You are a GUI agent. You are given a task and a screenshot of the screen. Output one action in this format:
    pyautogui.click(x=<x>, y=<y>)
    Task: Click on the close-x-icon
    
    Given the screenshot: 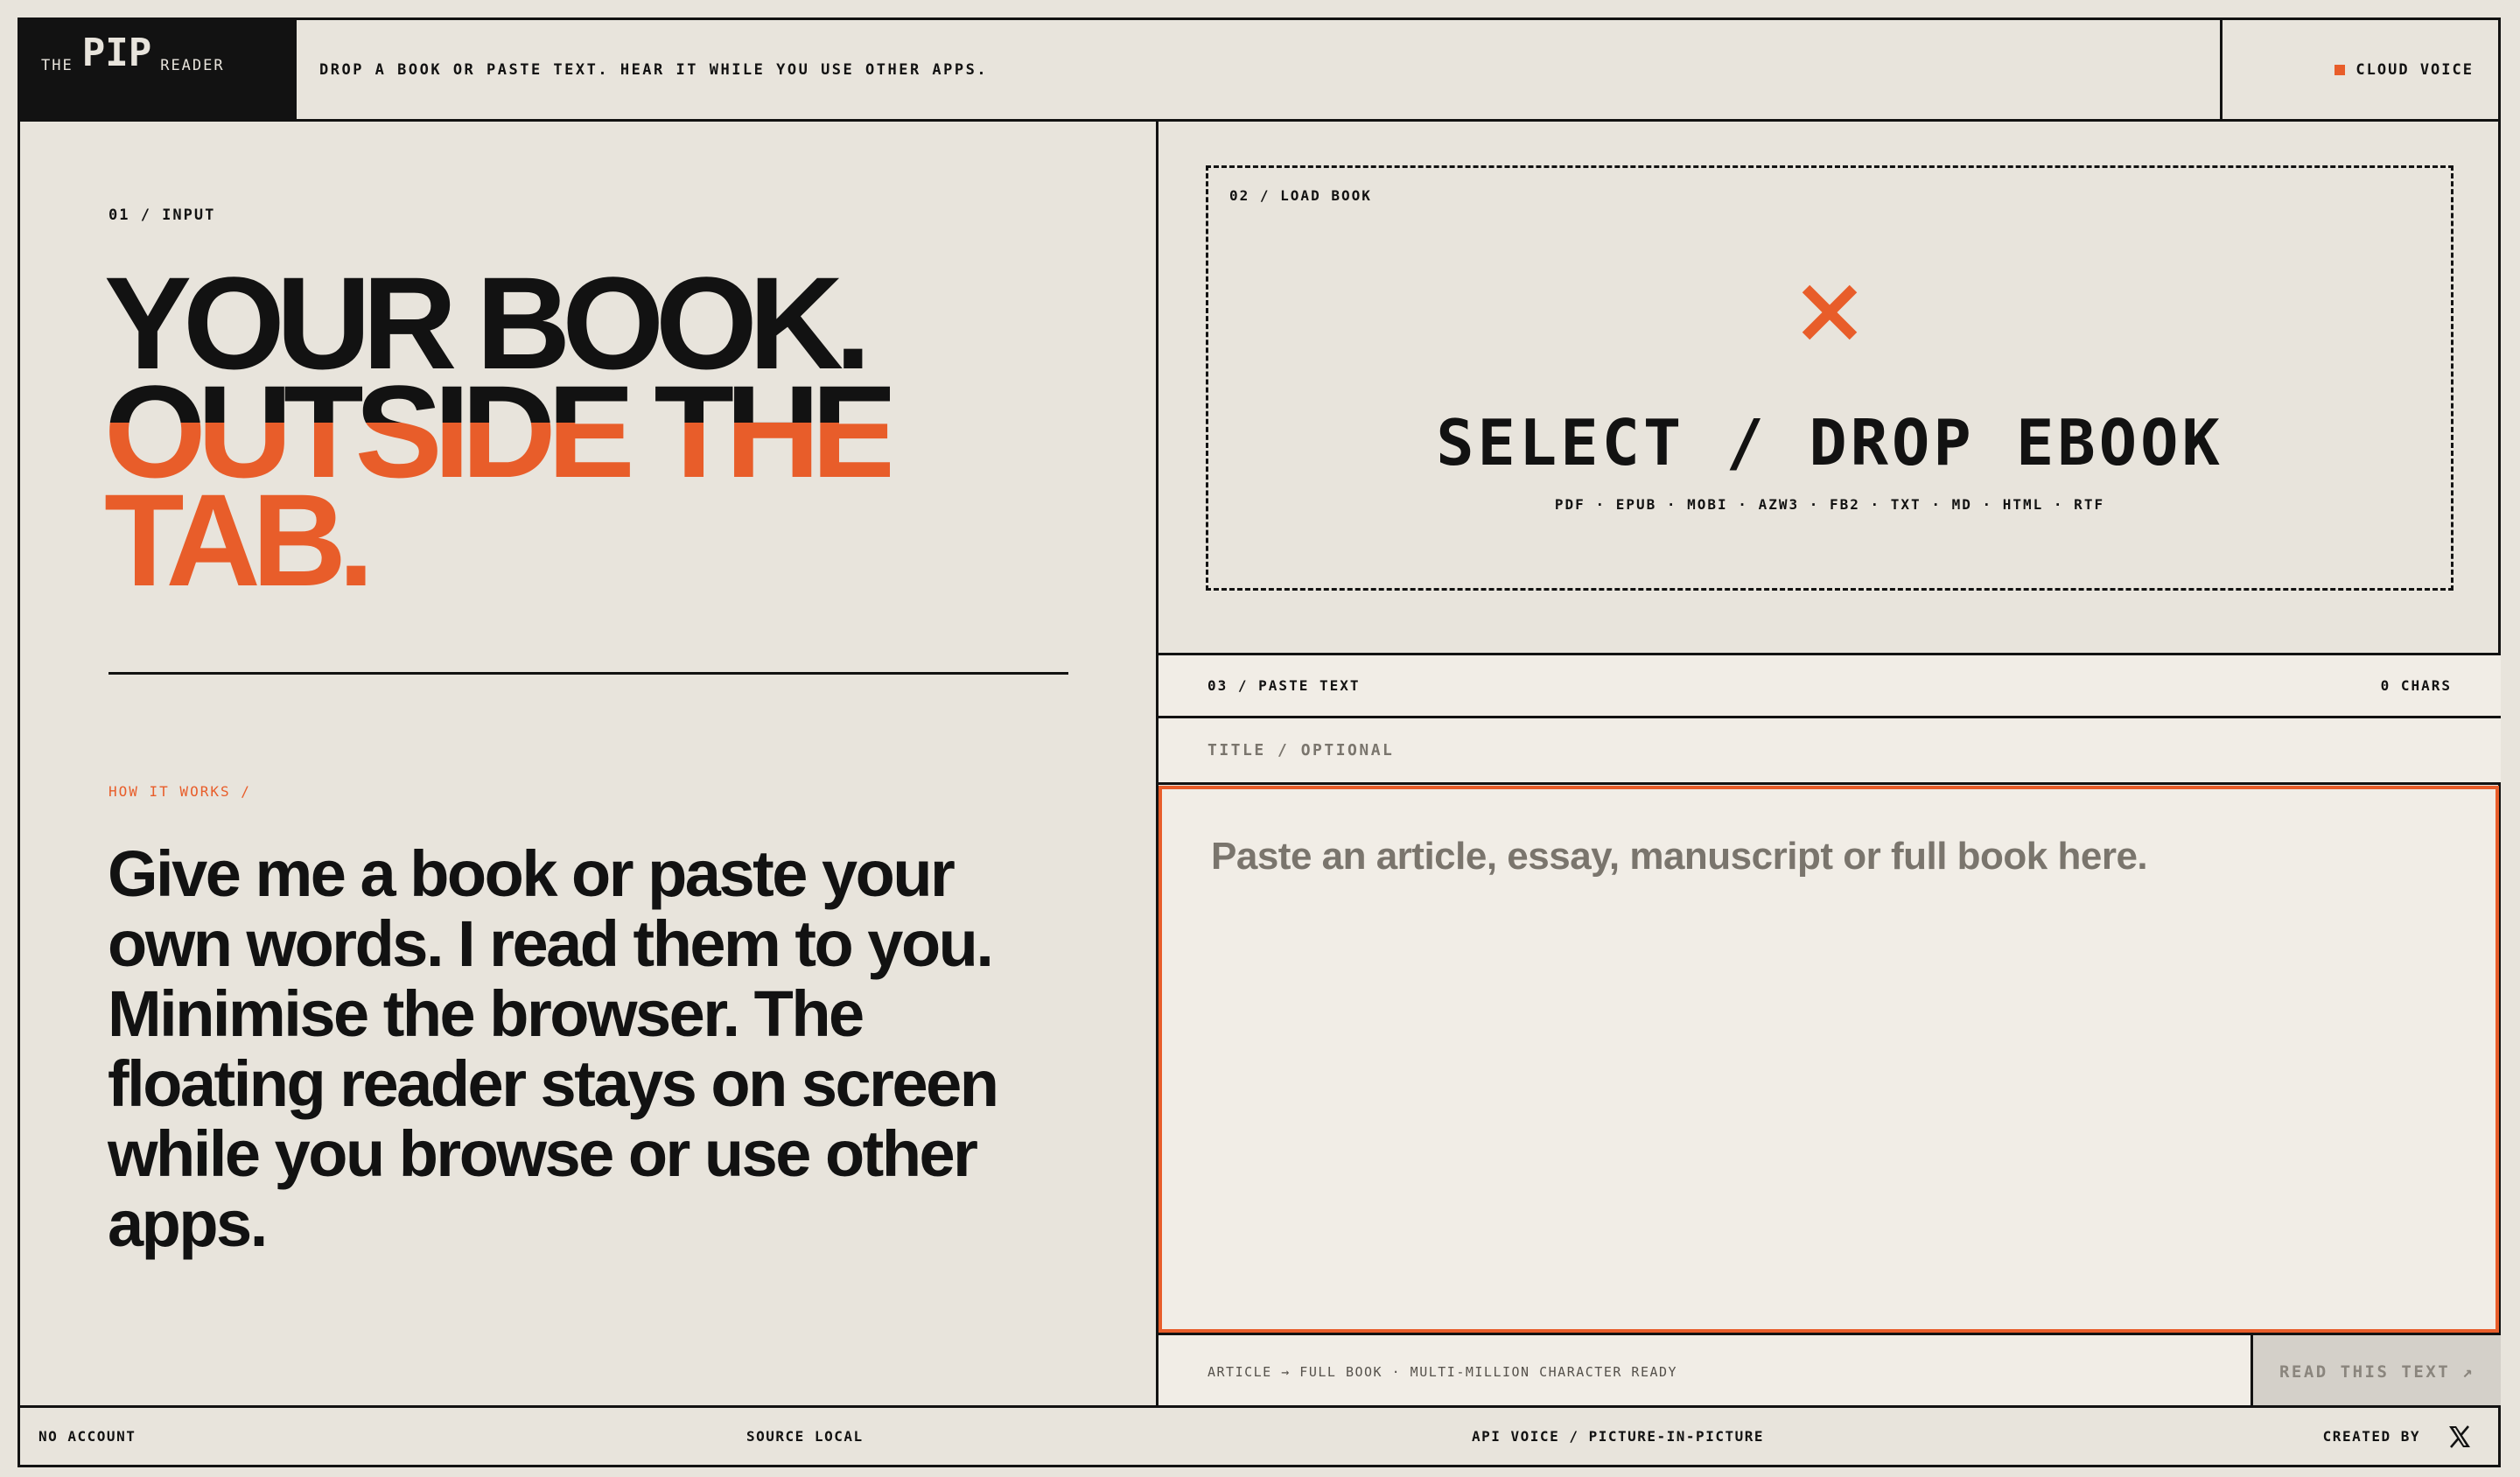 What is the action you would take?
    pyautogui.click(x=1830, y=312)
    